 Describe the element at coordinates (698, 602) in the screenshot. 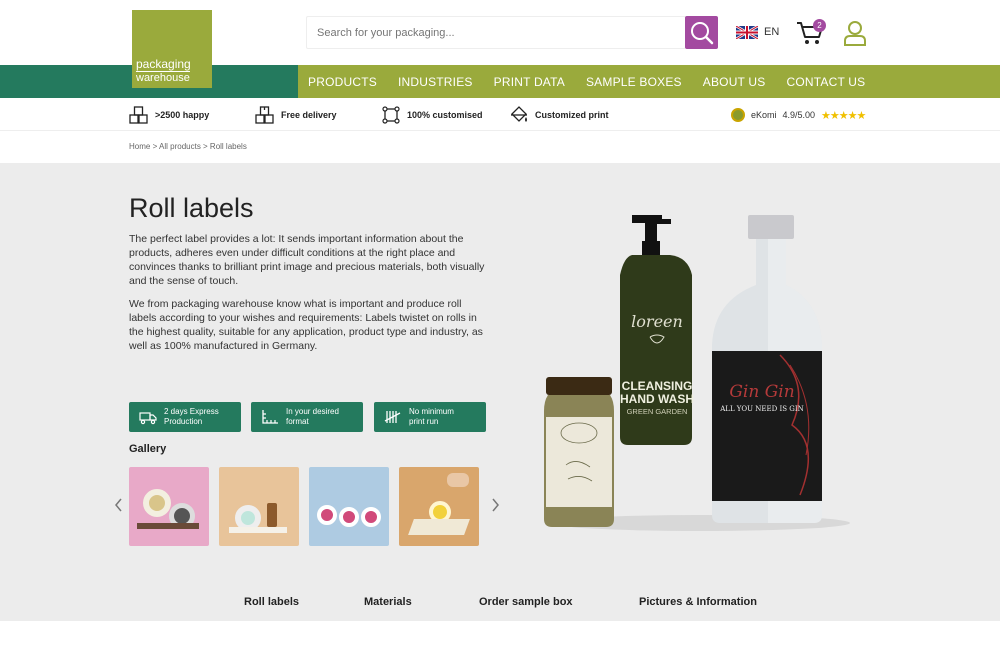

I see `tab-pictures-information: Pictures & Information` at that location.